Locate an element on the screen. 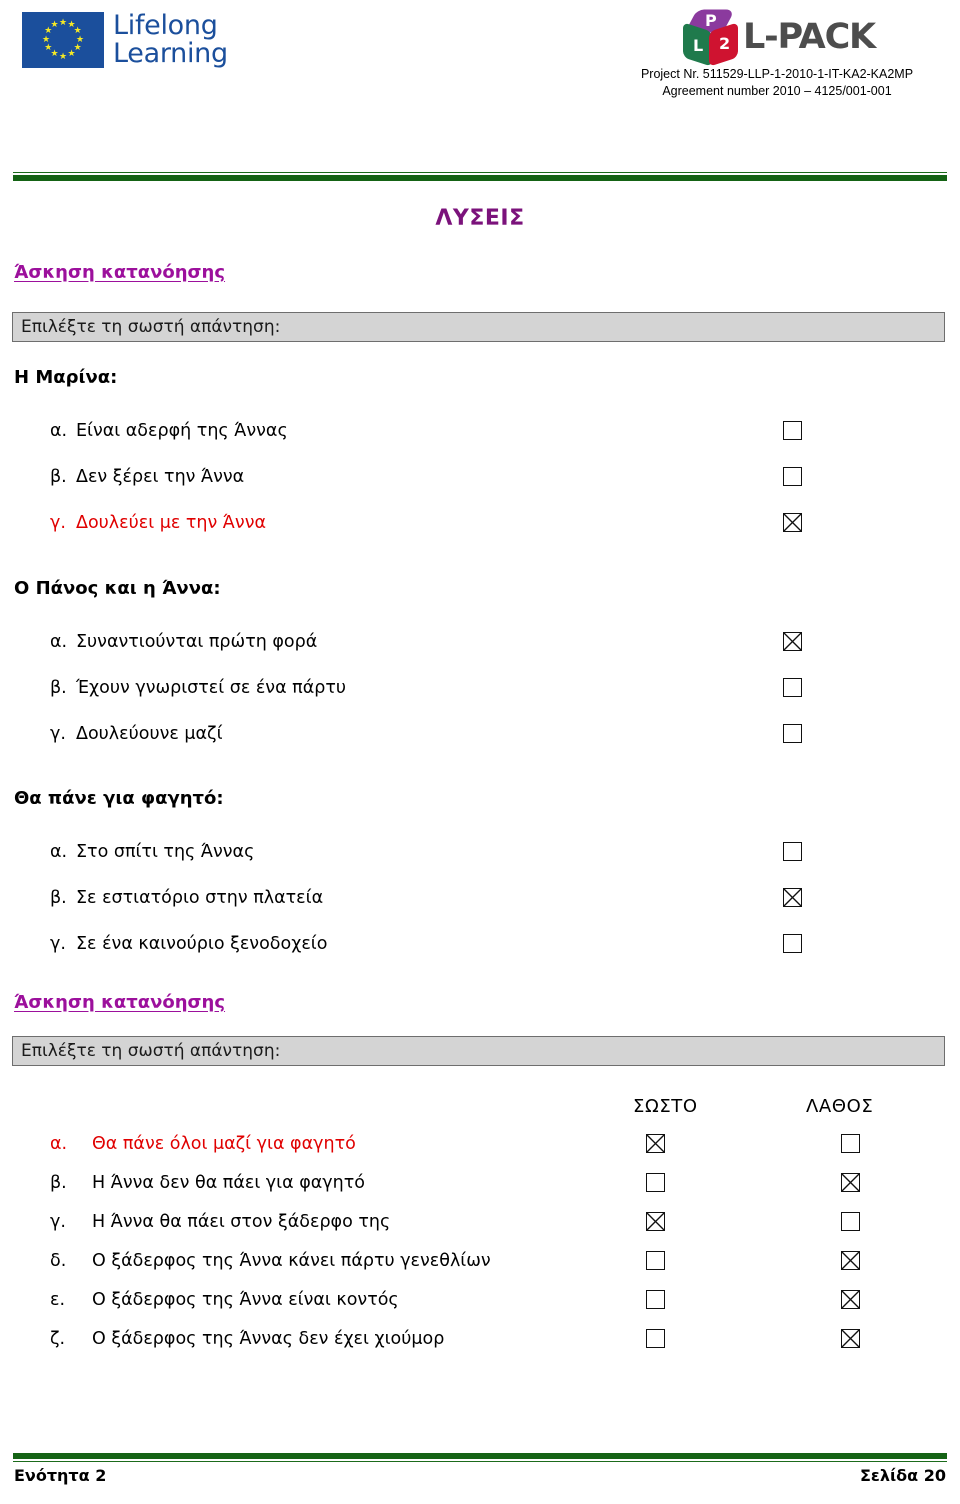 This screenshot has height=1504, width=960. row-statement-text: Ο ξάδερφος της Άννα είναι κοντός is located at coordinates (245, 1300).